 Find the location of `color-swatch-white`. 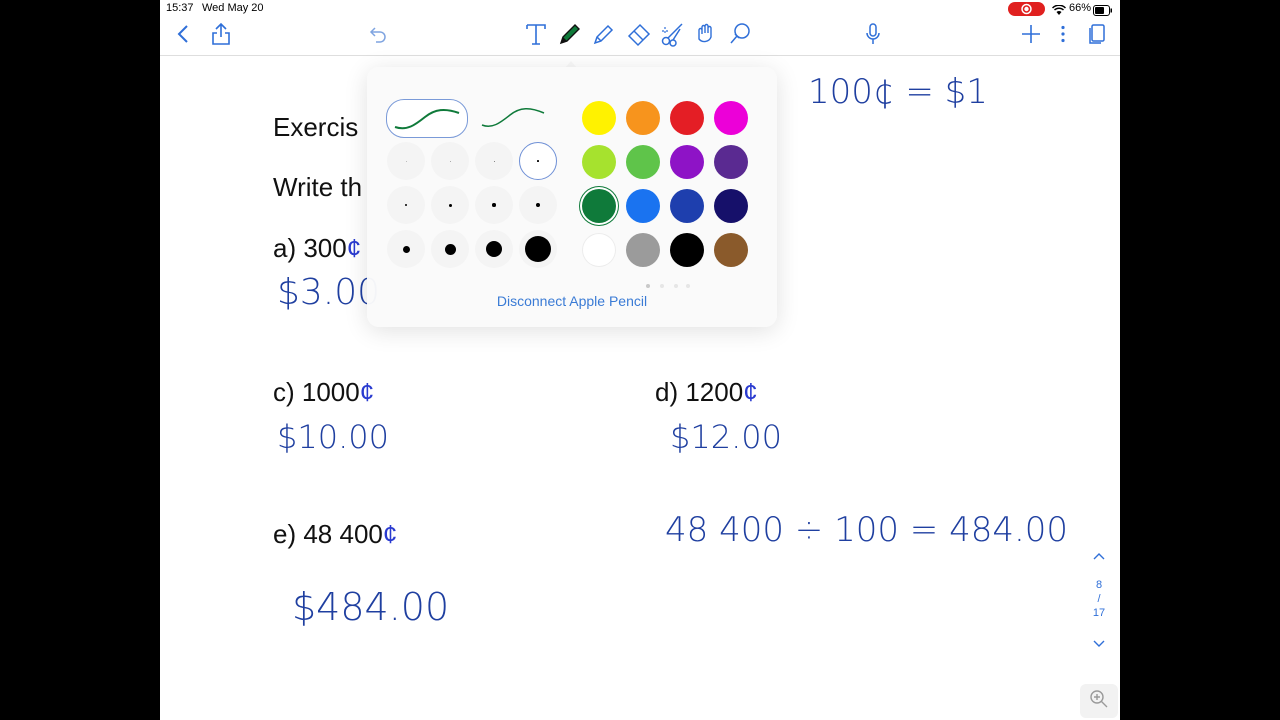

color-swatch-white is located at coordinates (599, 250).